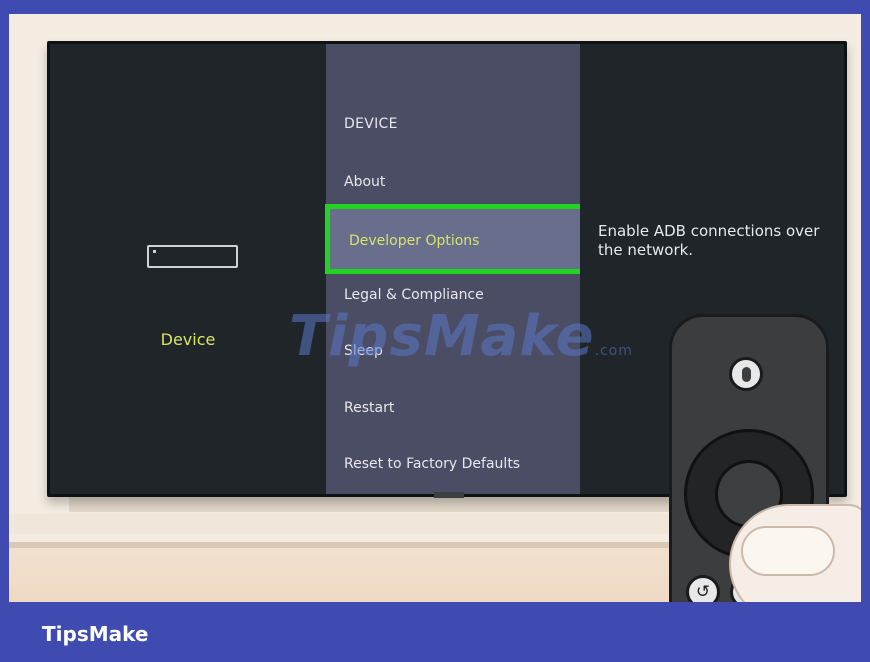  What do you see at coordinates (188, 339) in the screenshot?
I see `device-category-label: Device` at bounding box center [188, 339].